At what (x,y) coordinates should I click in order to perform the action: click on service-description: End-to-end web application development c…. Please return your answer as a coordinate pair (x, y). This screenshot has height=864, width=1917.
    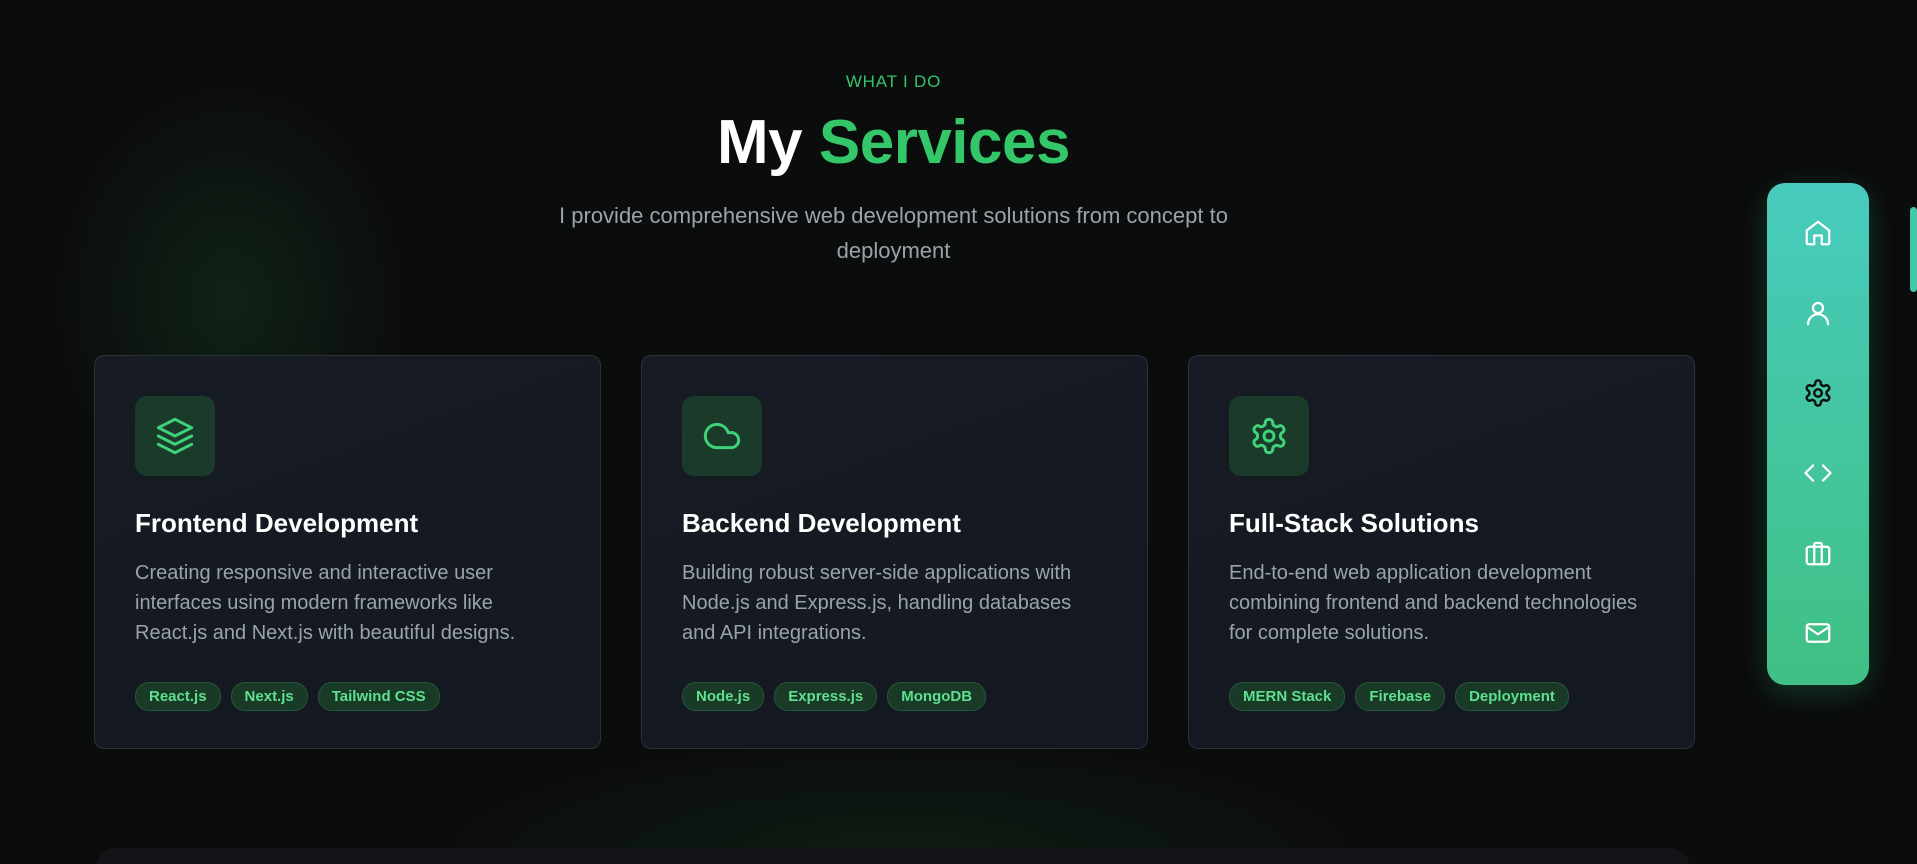
    Looking at the image, I should click on (1433, 603).